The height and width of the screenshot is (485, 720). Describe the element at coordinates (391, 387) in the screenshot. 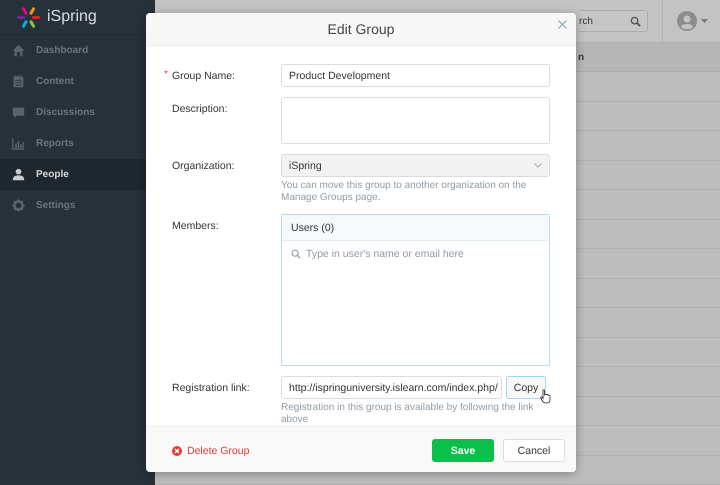

I see `input-field: http://ispringuniversity.islearn.com/index.php/` at that location.